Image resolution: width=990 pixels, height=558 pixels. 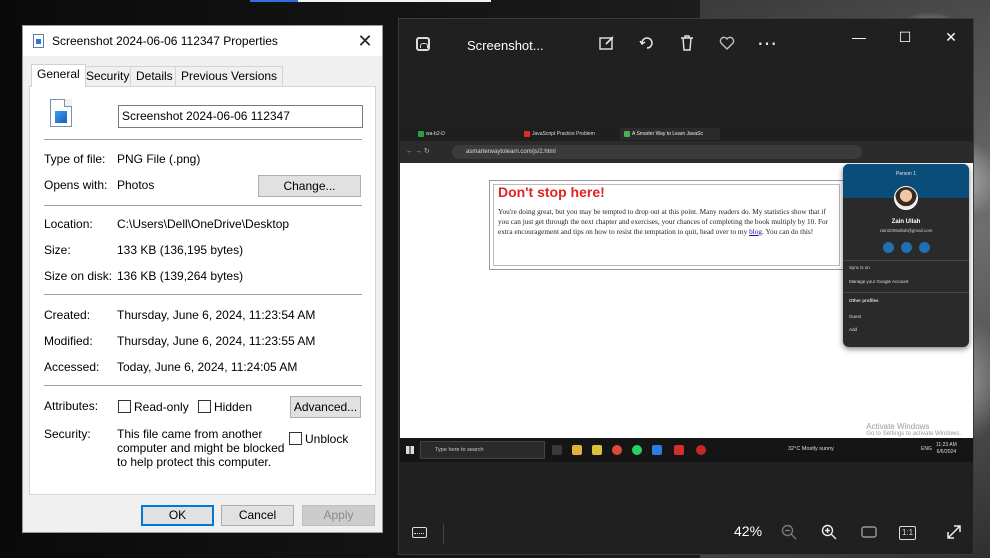 I want to click on size-value: 133 KB (136,195 bytes), so click(x=180, y=250).